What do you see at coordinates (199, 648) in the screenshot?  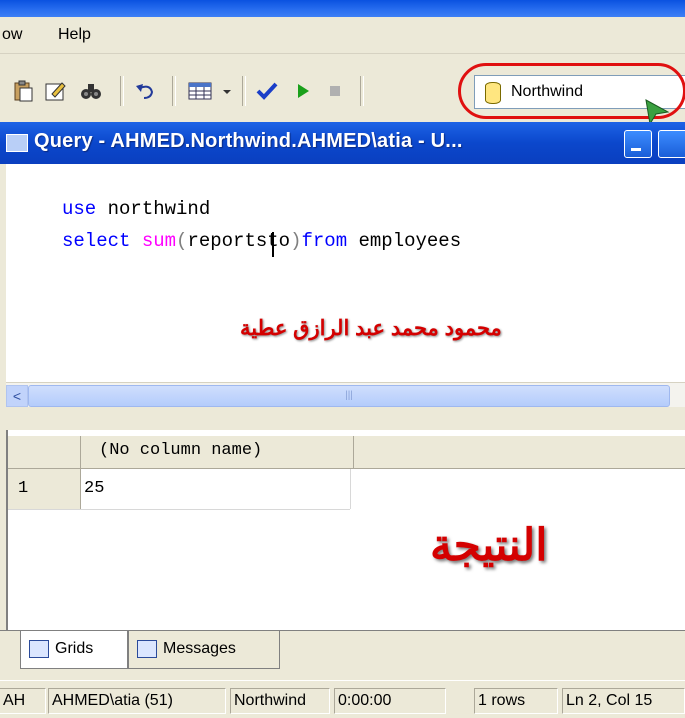 I see `tab-messages-label: Messages` at bounding box center [199, 648].